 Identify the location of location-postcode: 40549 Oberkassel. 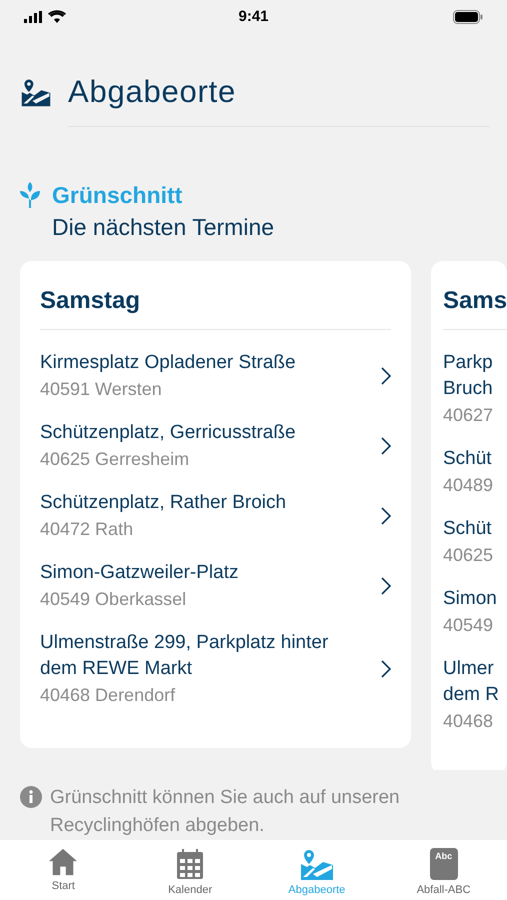
(114, 599).